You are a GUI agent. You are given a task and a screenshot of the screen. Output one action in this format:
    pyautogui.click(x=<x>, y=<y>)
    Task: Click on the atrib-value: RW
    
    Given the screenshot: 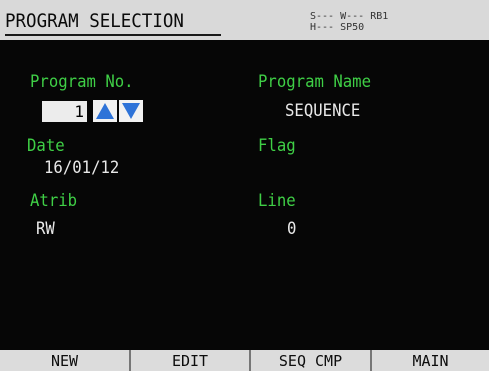 What is the action you would take?
    pyautogui.click(x=45, y=229)
    